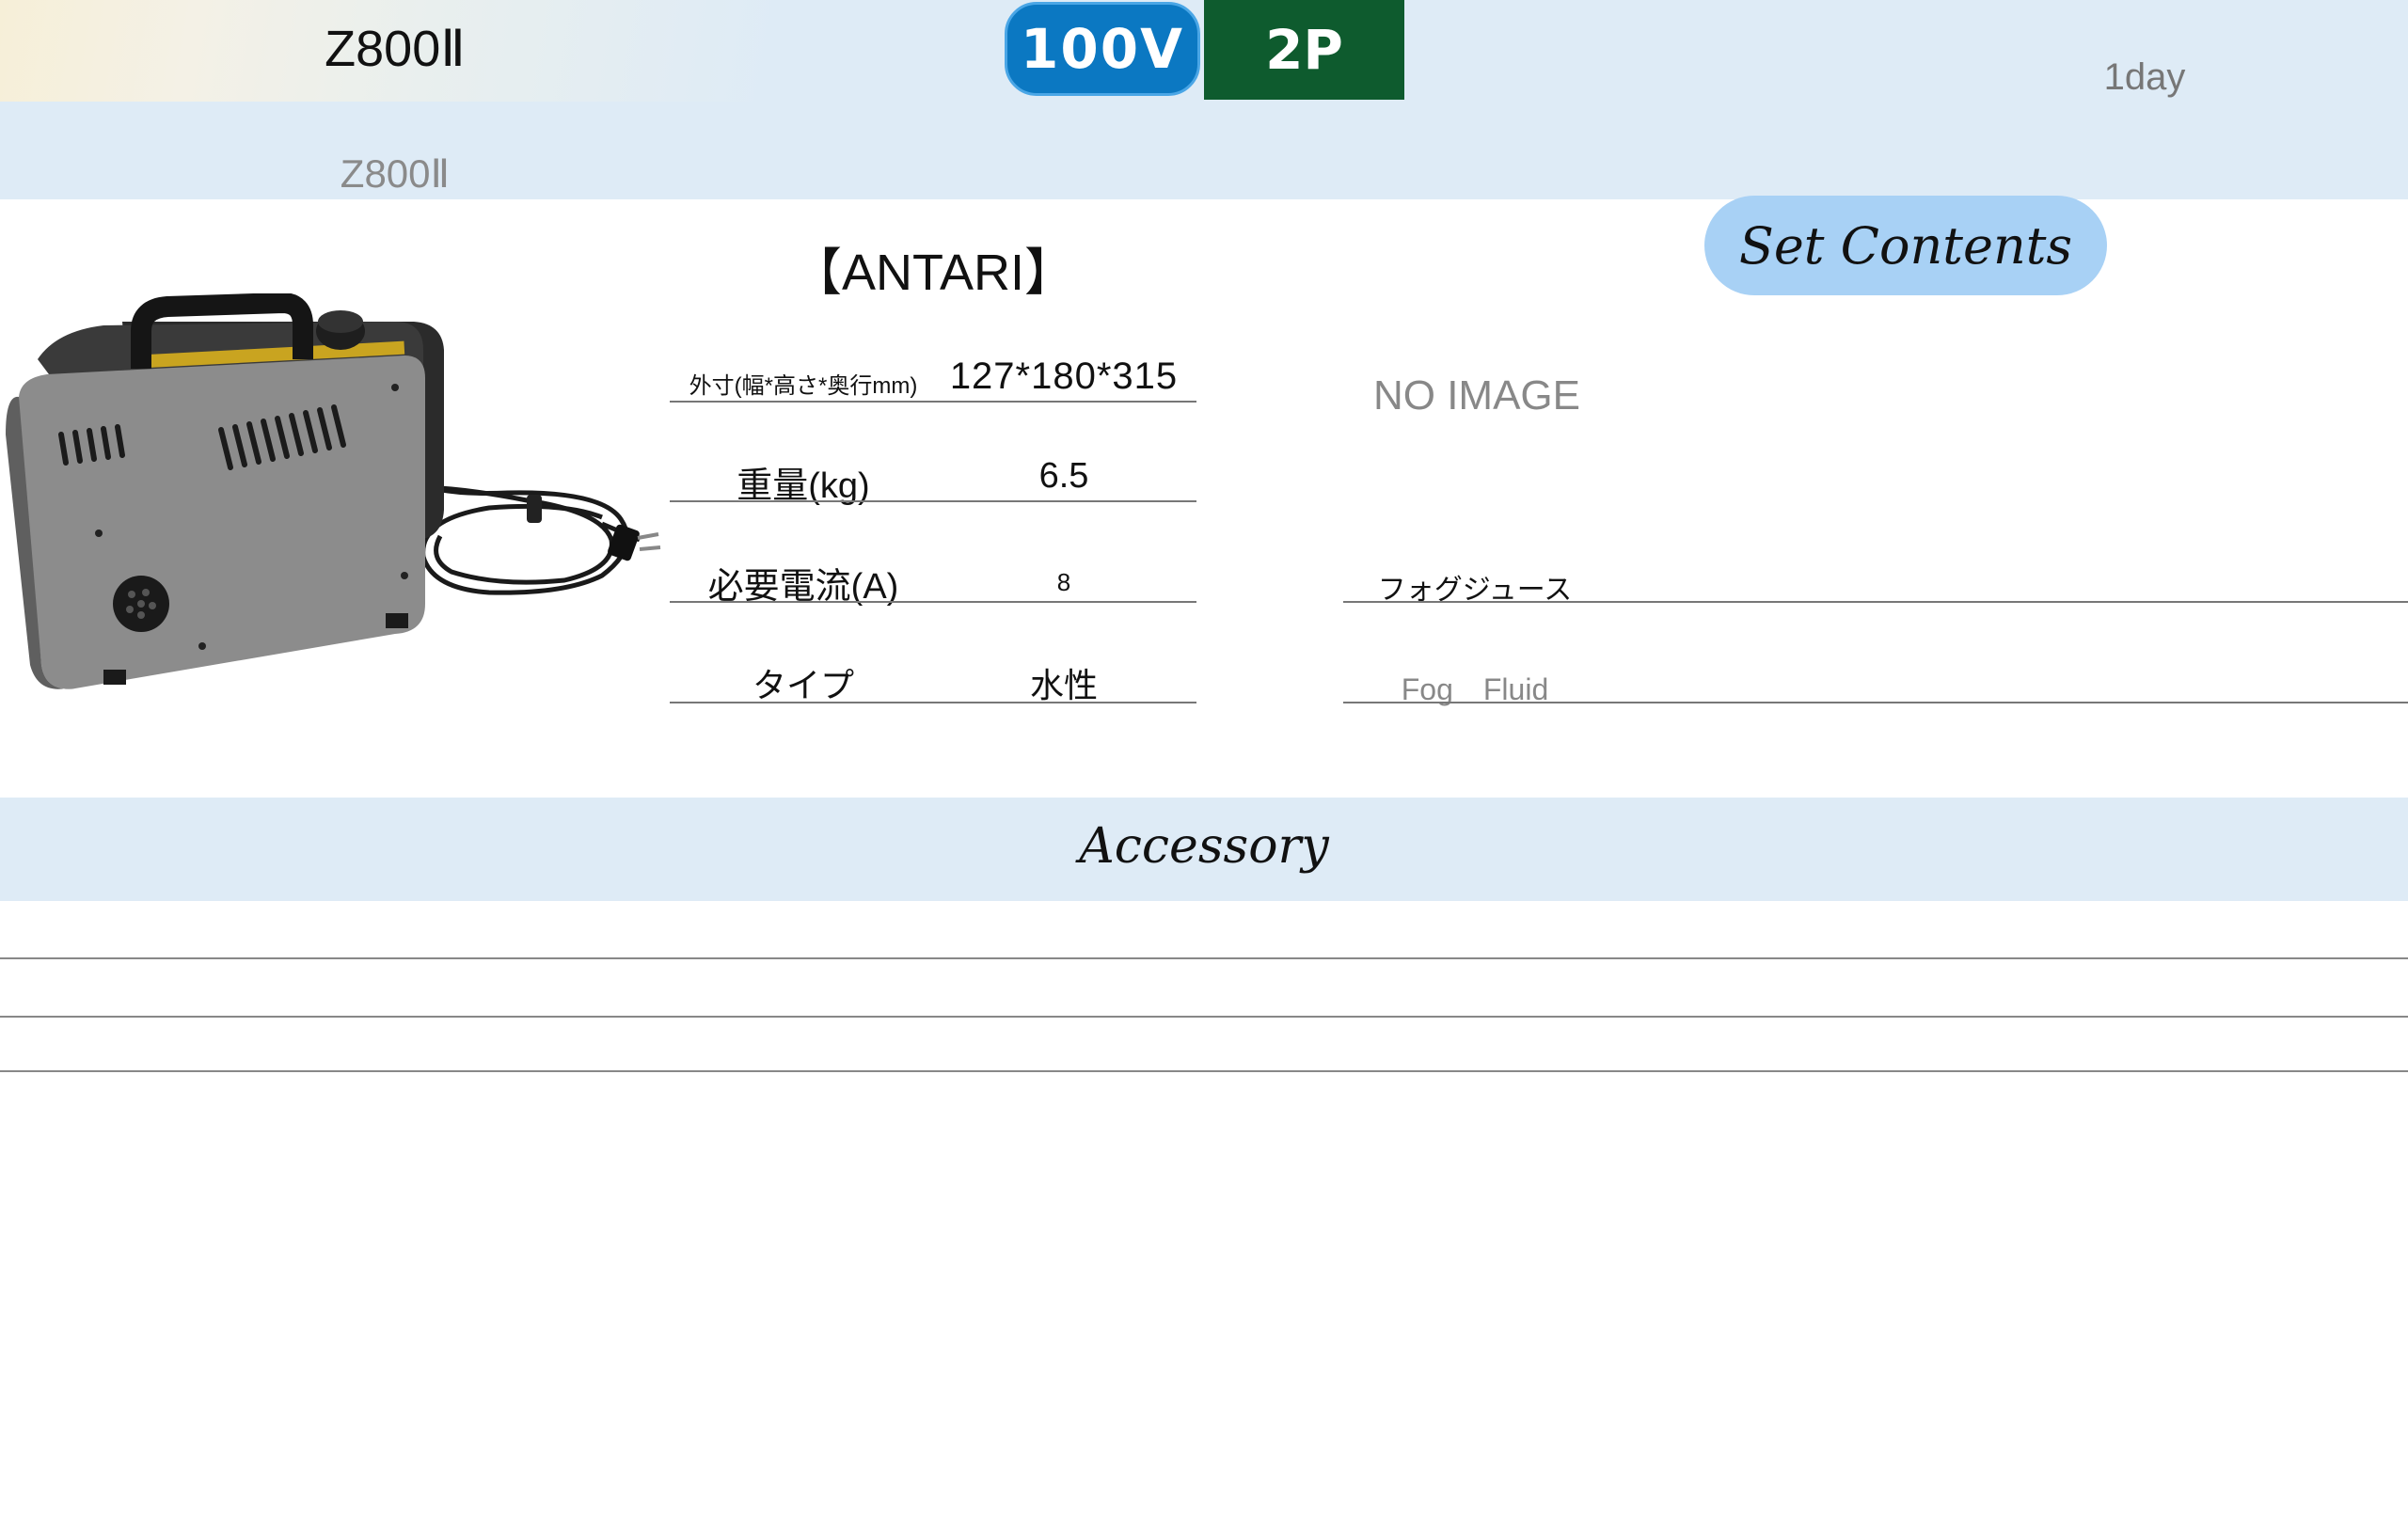 The width and height of the screenshot is (2408, 1517). I want to click on accessory-heading: Accessory, so click(1204, 846).